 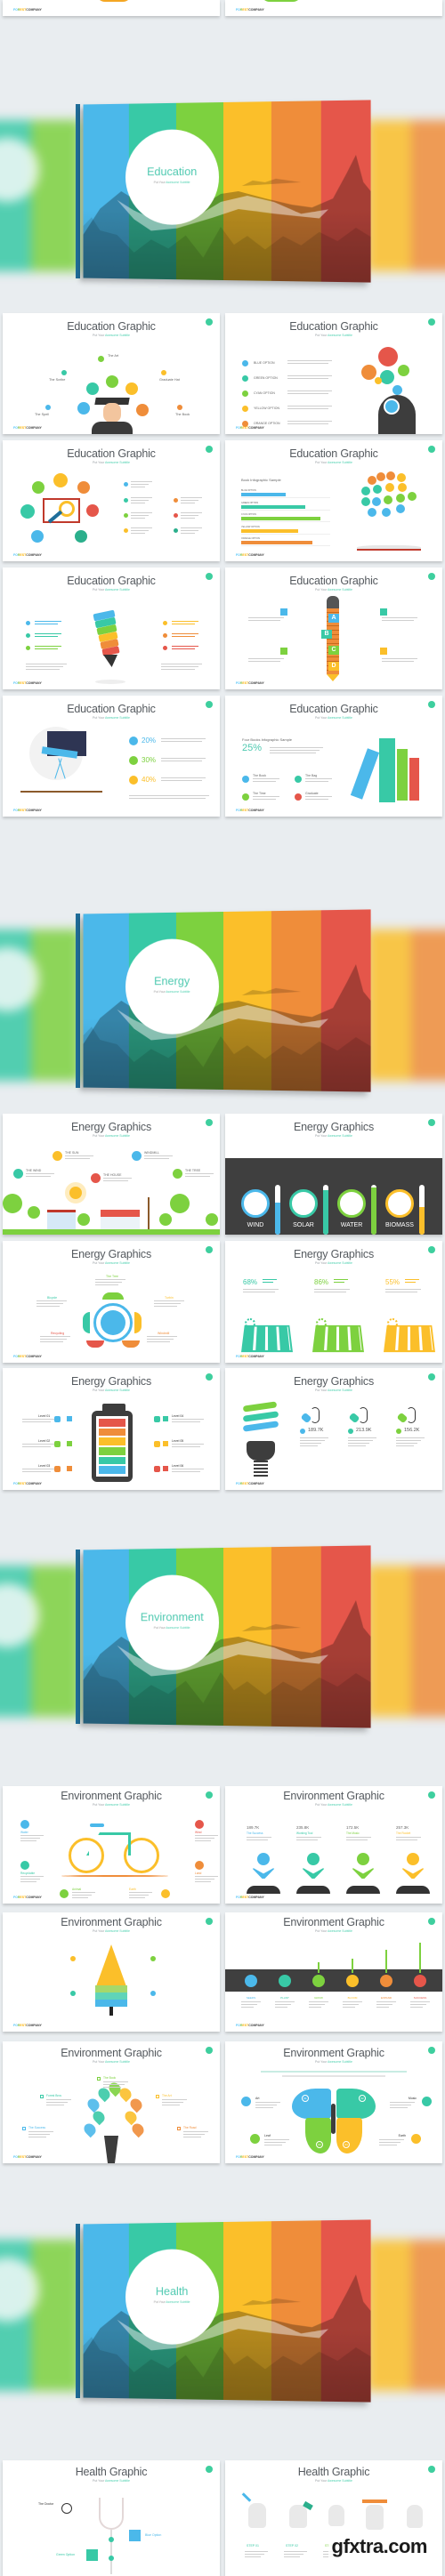 I want to click on hero-slide-health: Health Put Your Awesome Subtitle, so click(x=223, y=2308).